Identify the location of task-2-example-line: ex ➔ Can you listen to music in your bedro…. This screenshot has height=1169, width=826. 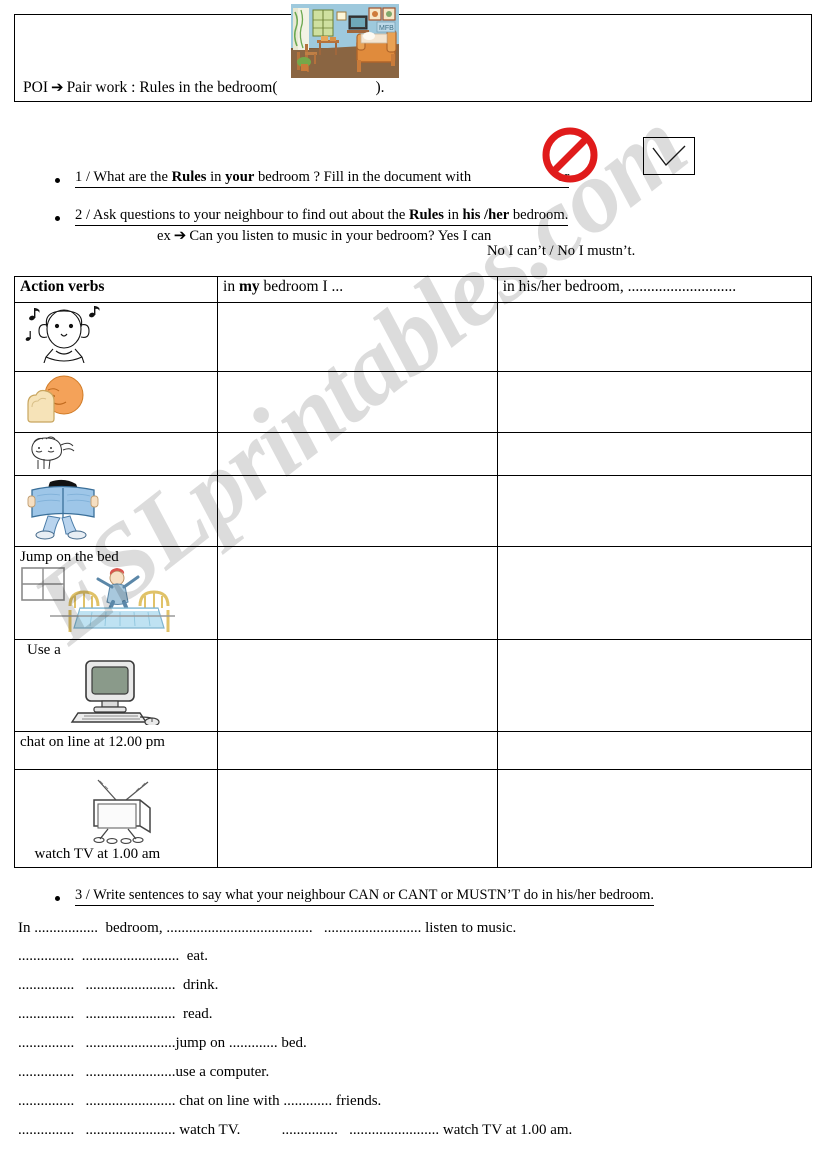
(324, 235).